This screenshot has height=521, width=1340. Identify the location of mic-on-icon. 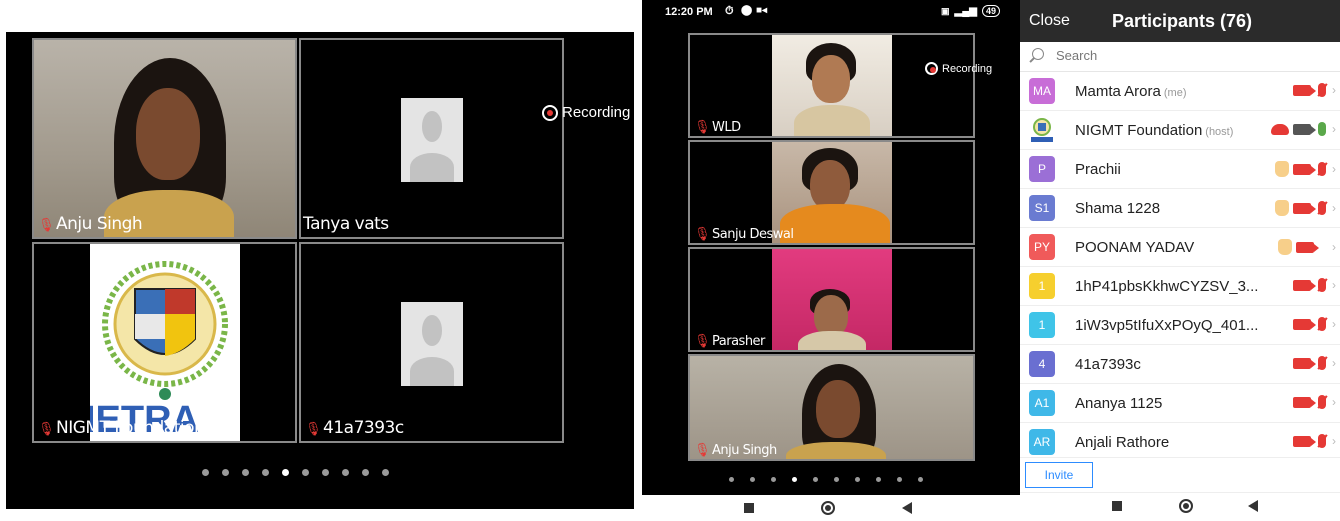
(1322, 129).